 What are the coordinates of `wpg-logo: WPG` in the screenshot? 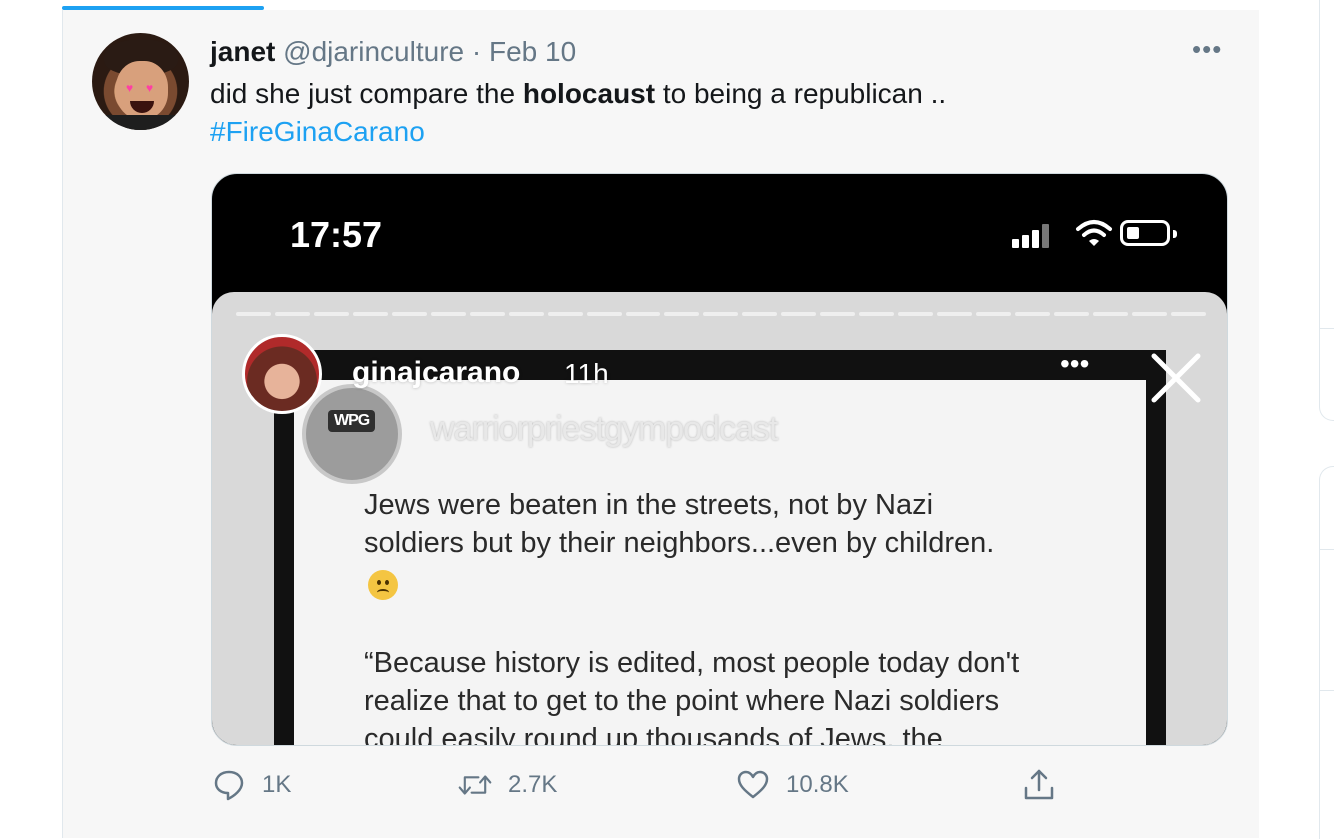 It's located at (352, 434).